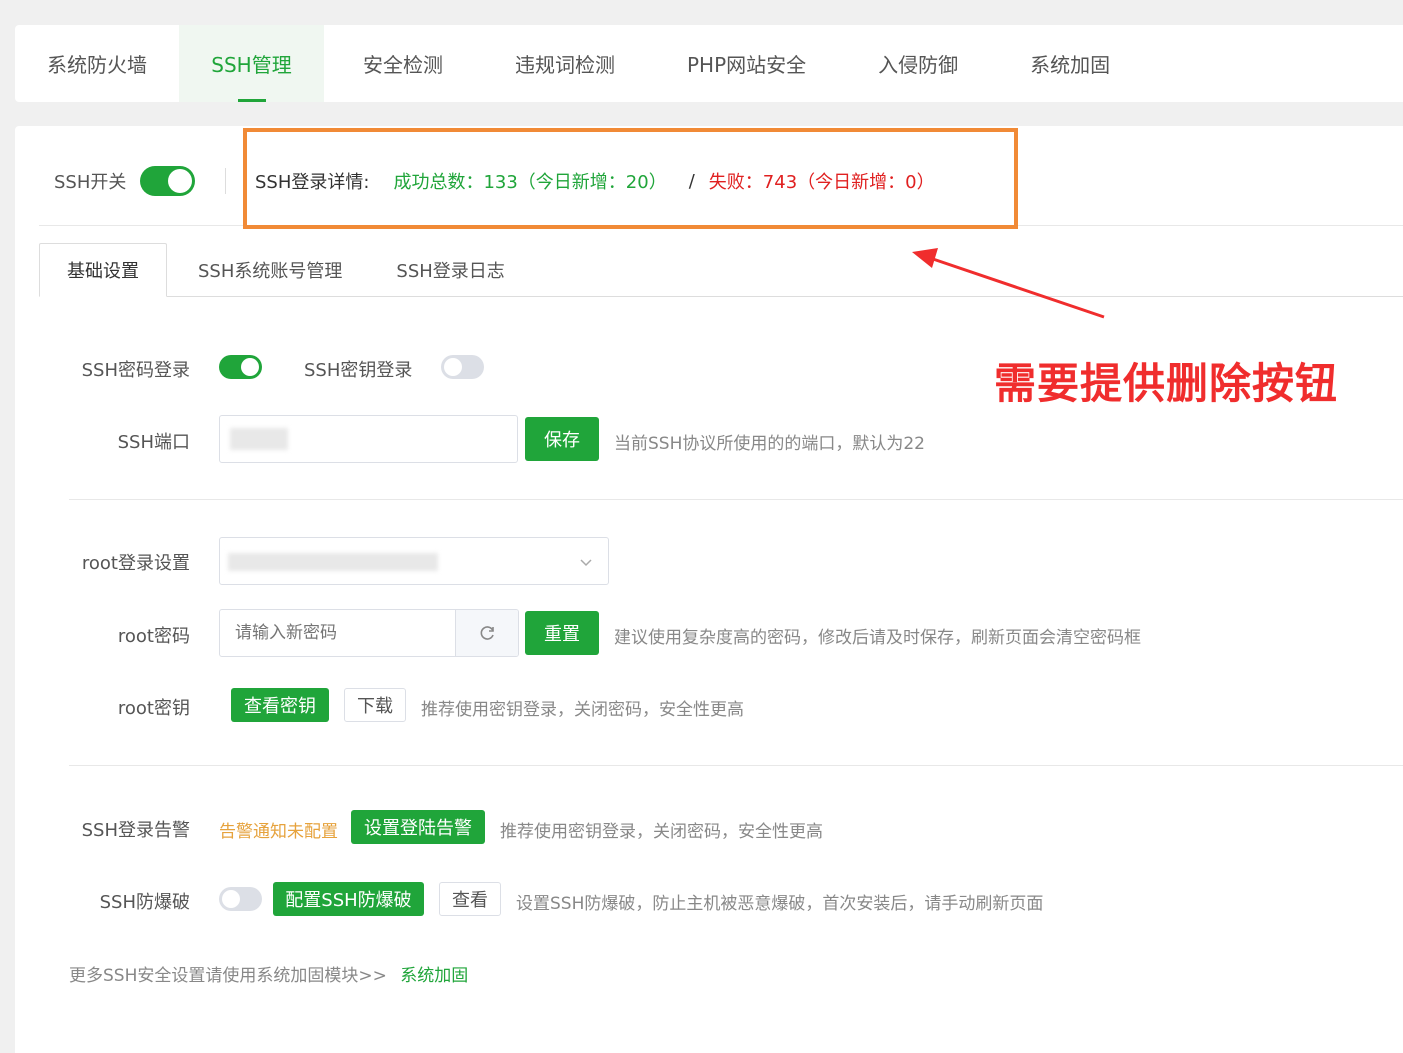 This screenshot has height=1053, width=1403. What do you see at coordinates (225, 181) in the screenshot?
I see `divider` at bounding box center [225, 181].